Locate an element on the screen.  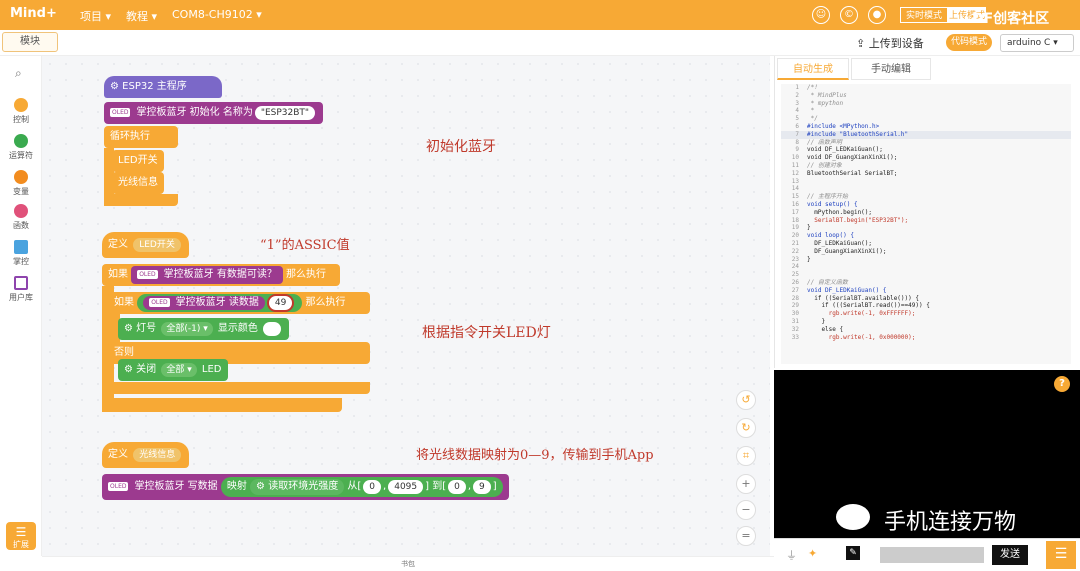
line-number: 14 is located at coordinates (795, 189).